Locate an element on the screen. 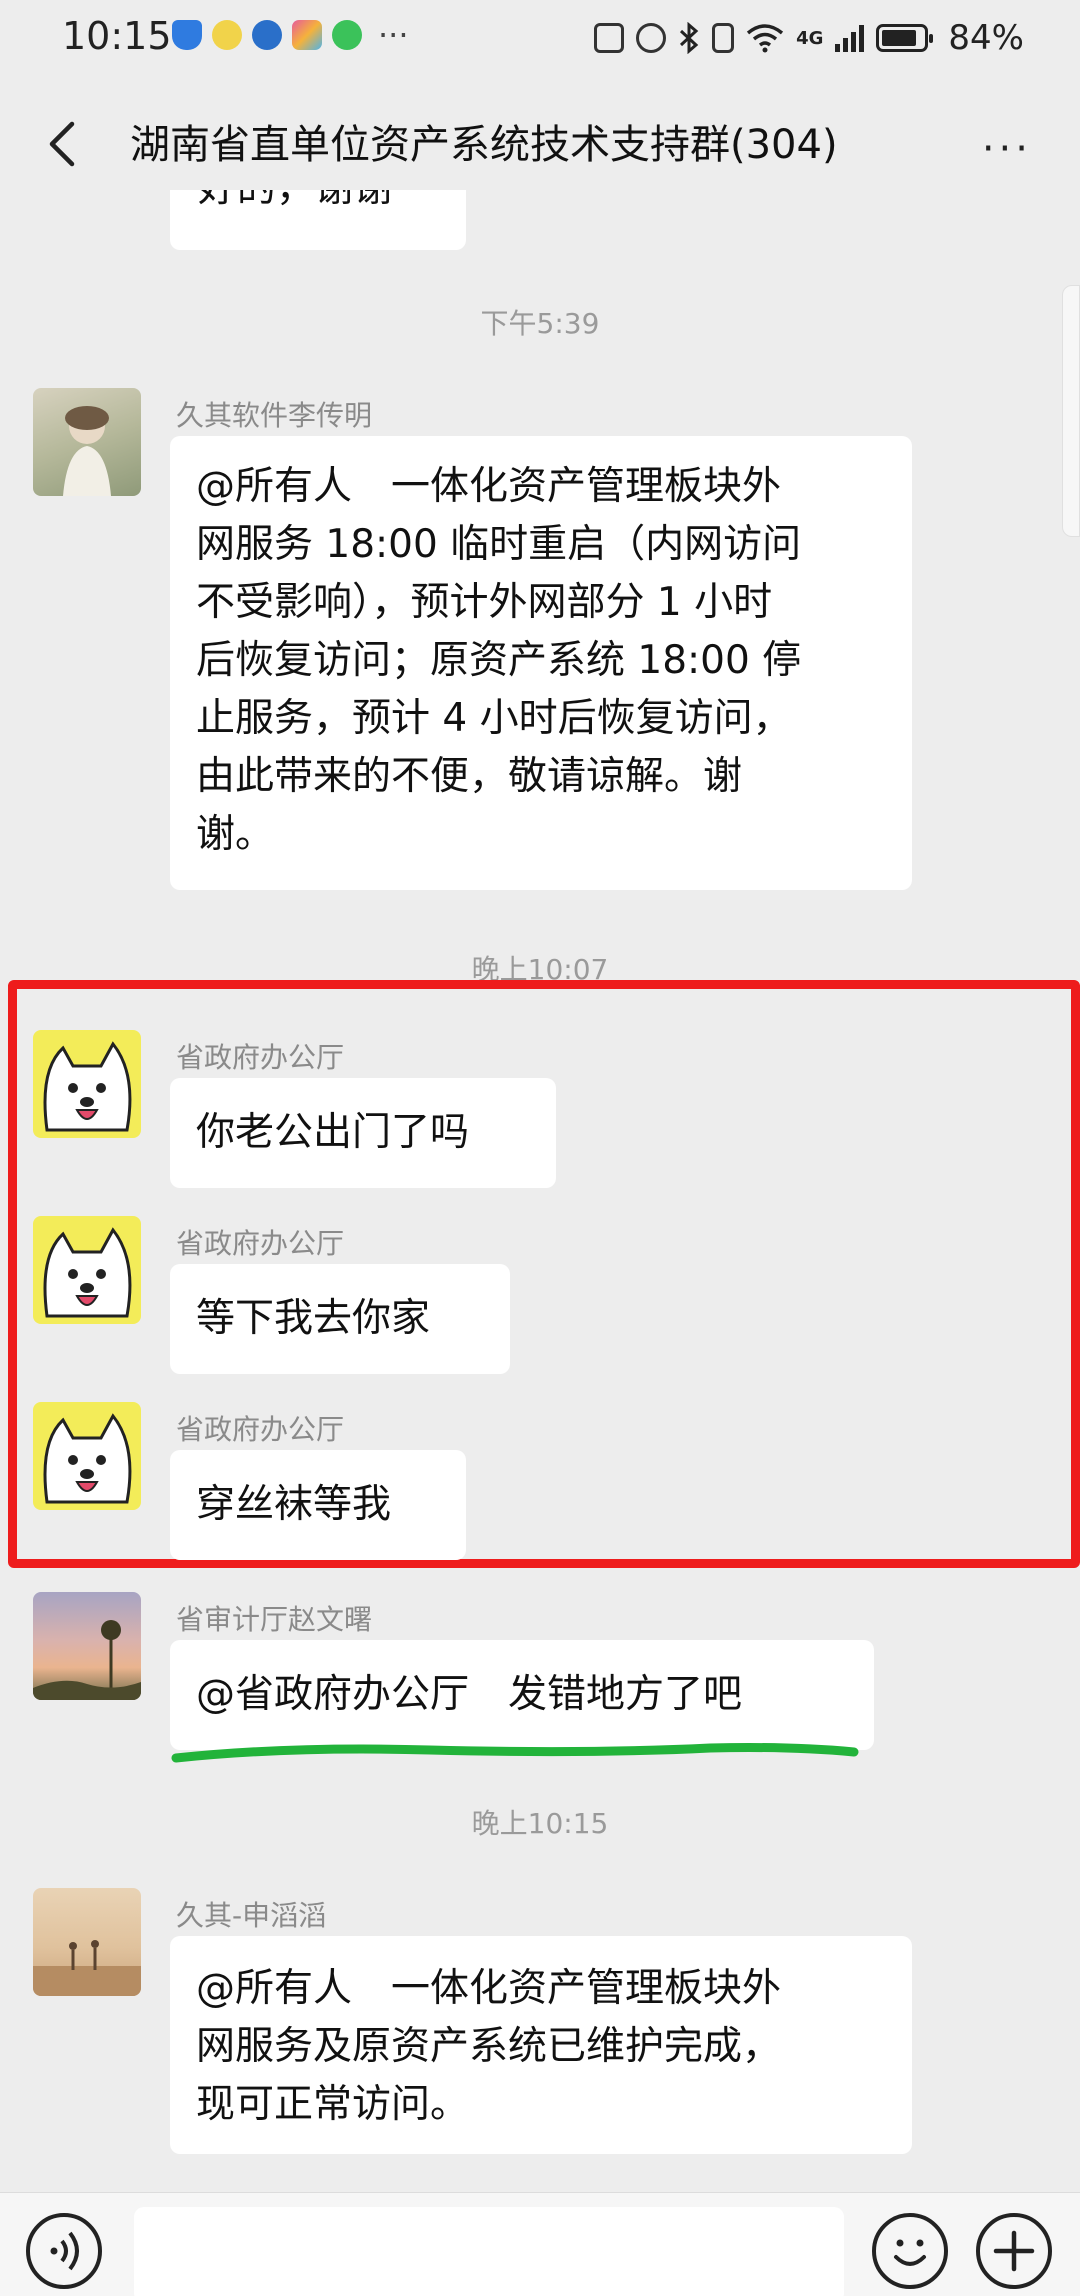  message-bubble: 穿丝袜等我 is located at coordinates (318, 1505).